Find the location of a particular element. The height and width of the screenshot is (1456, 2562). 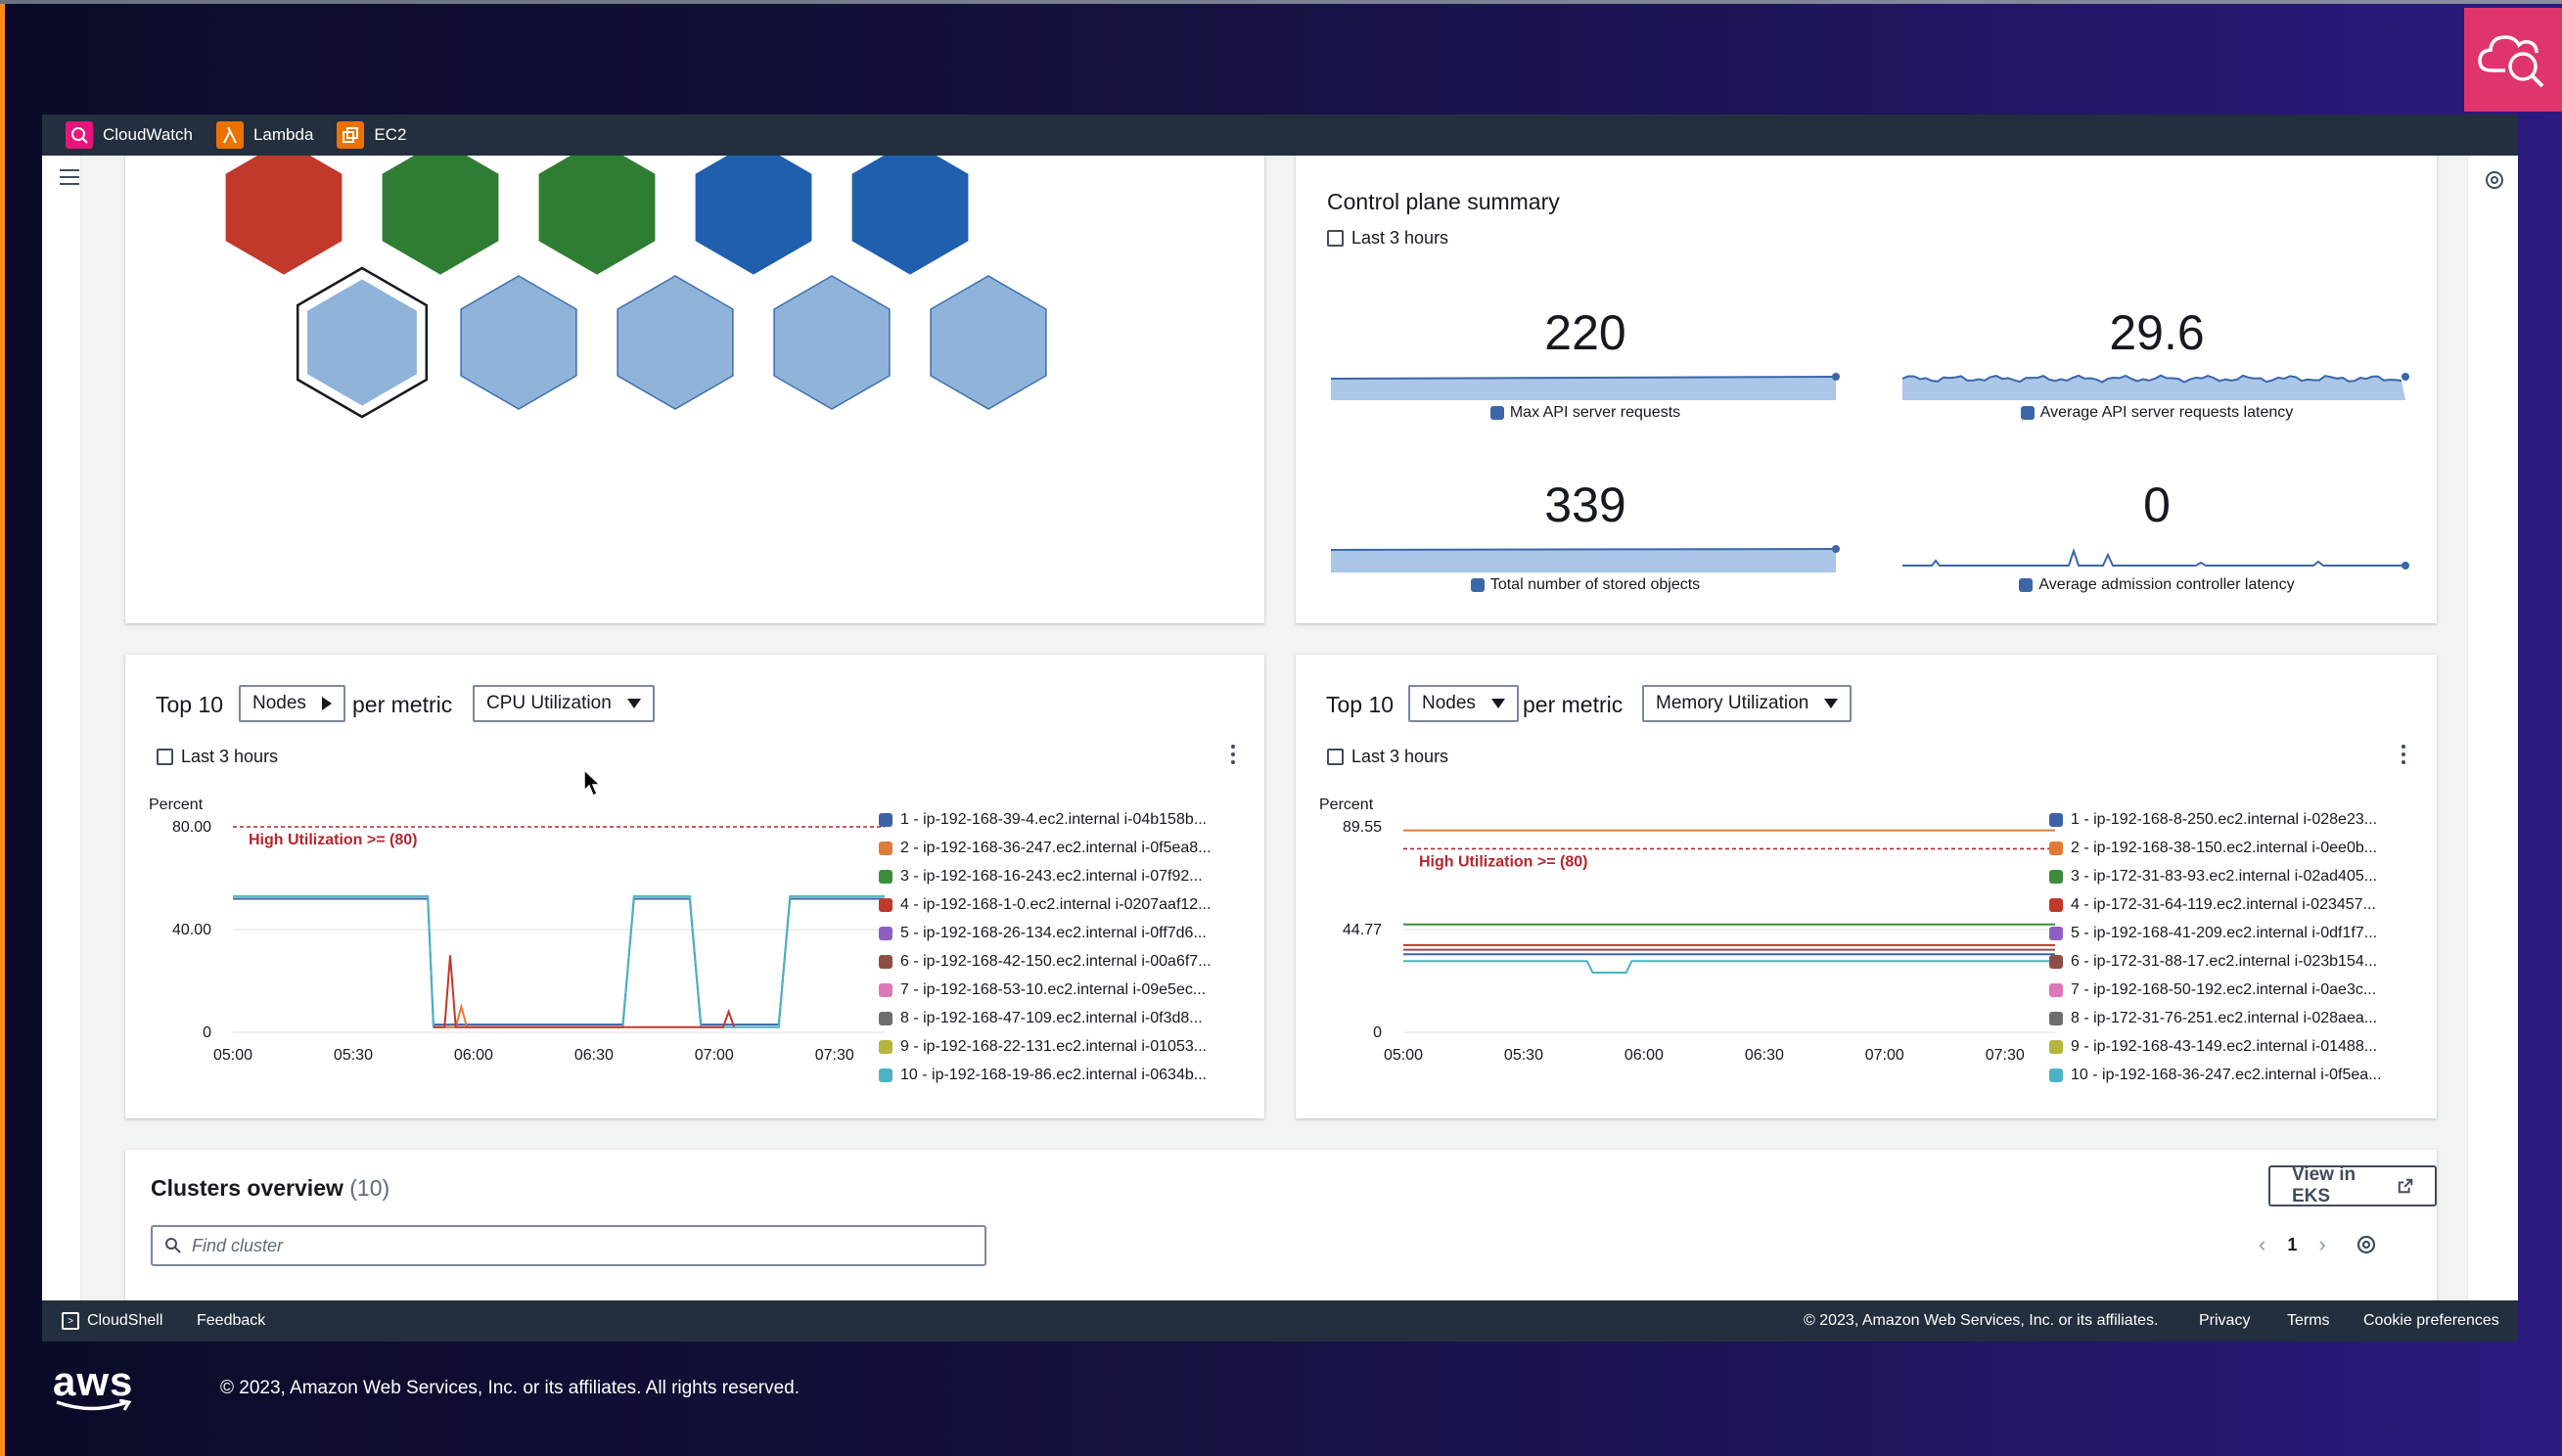

caret-down-icon is located at coordinates (1831, 703).